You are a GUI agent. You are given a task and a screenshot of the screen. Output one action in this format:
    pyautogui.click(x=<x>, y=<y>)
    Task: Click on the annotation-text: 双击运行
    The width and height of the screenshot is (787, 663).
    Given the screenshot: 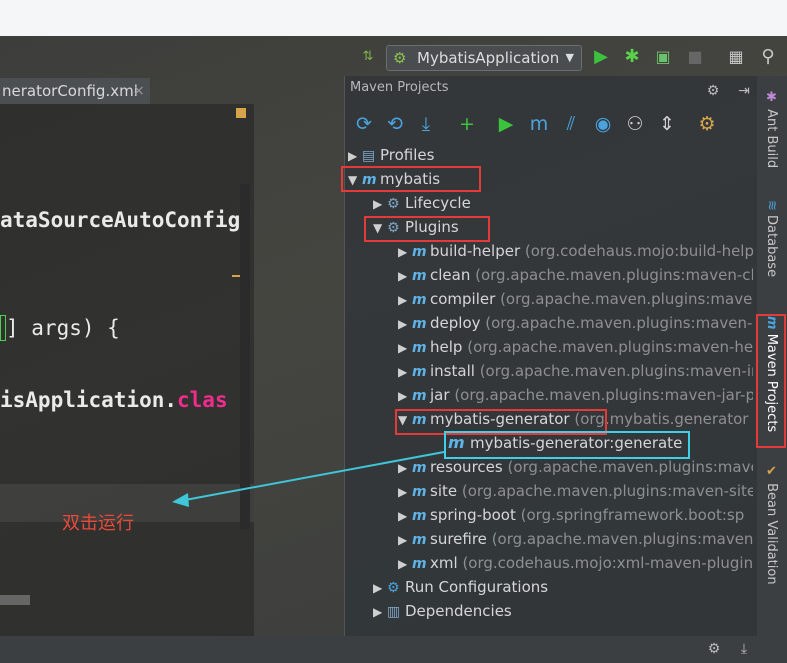 What is the action you would take?
    pyautogui.click(x=98, y=523)
    